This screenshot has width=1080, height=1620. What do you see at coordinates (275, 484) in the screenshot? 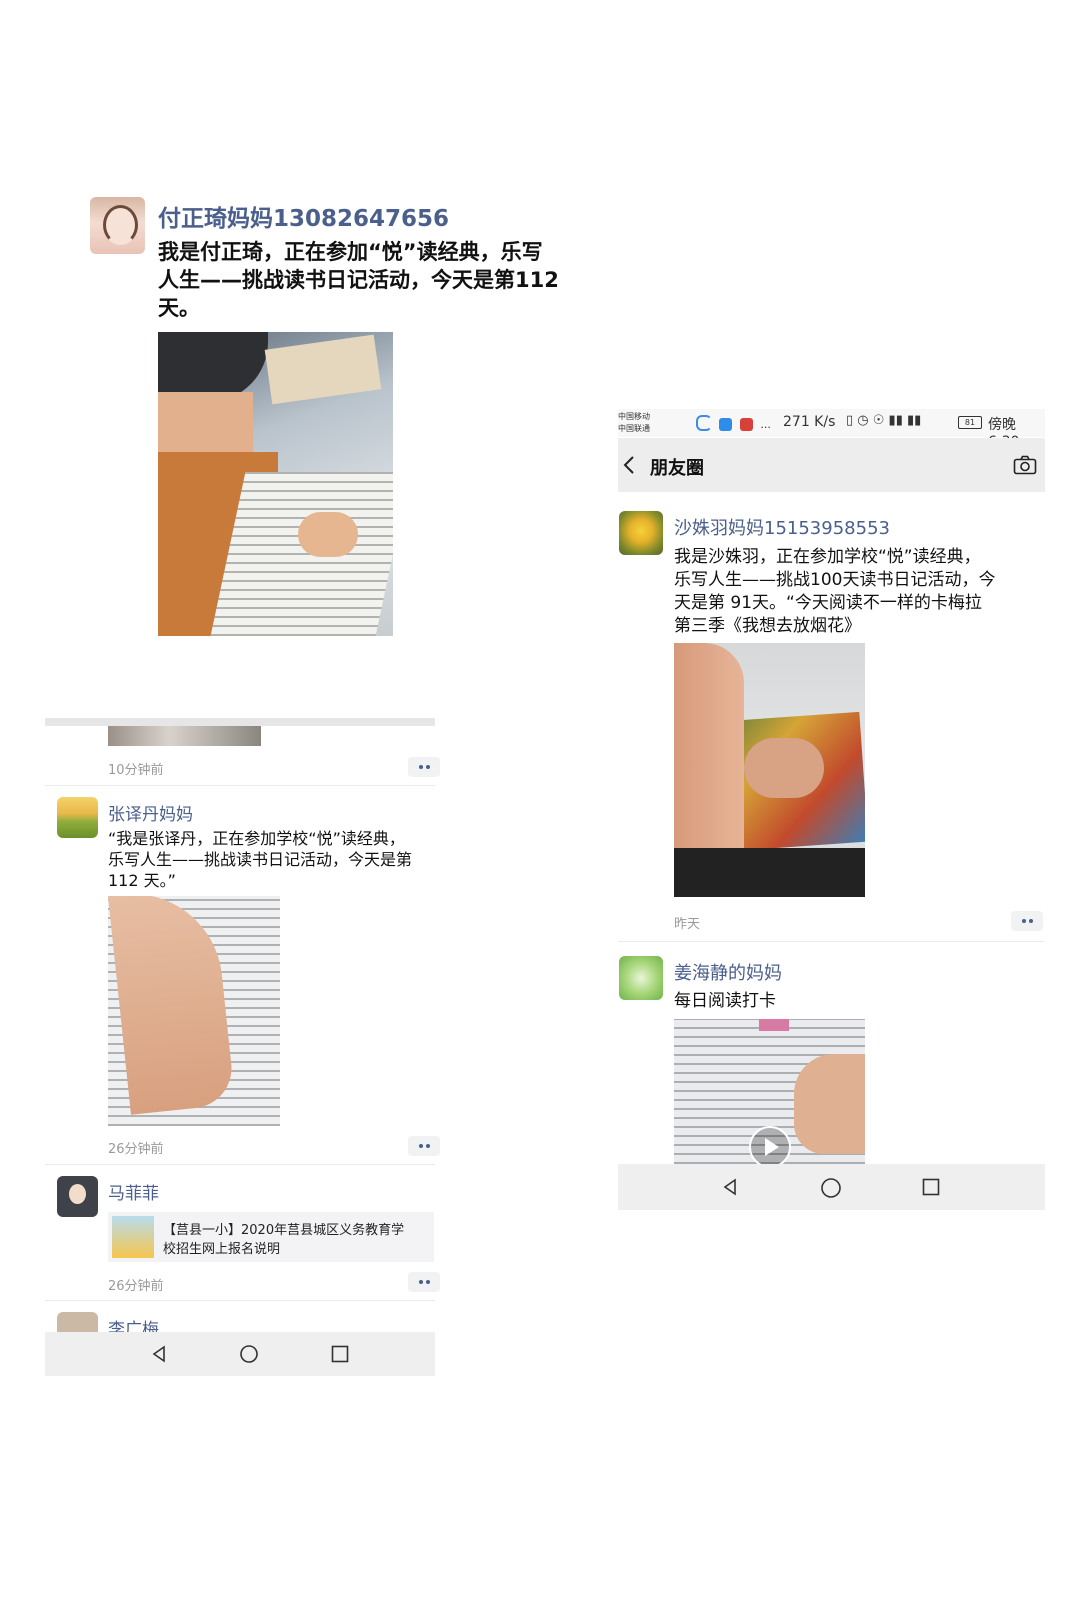
I see `post-photo-child-reading` at bounding box center [275, 484].